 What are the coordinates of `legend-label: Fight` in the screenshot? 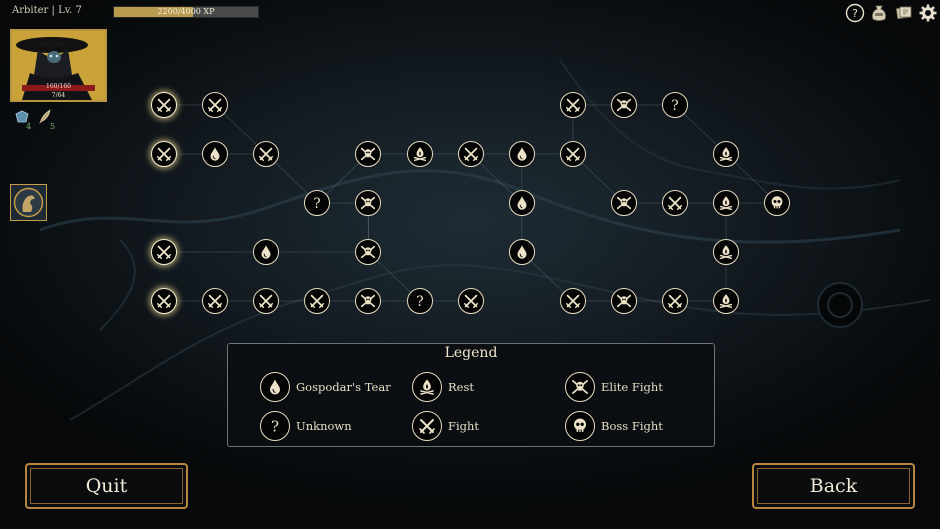 It's located at (464, 426).